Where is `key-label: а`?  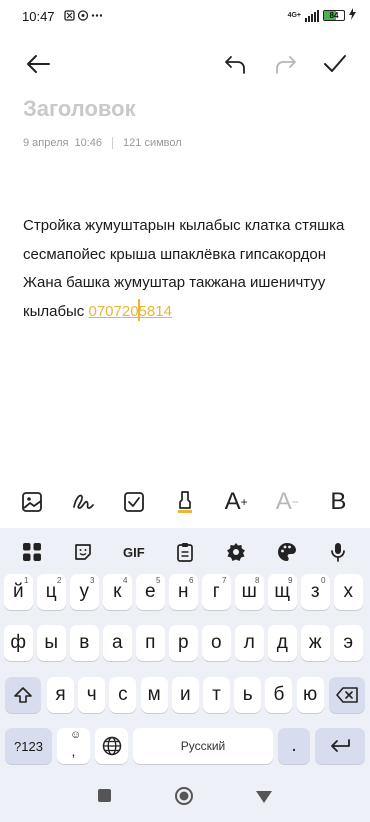
key-label: а is located at coordinates (117, 642).